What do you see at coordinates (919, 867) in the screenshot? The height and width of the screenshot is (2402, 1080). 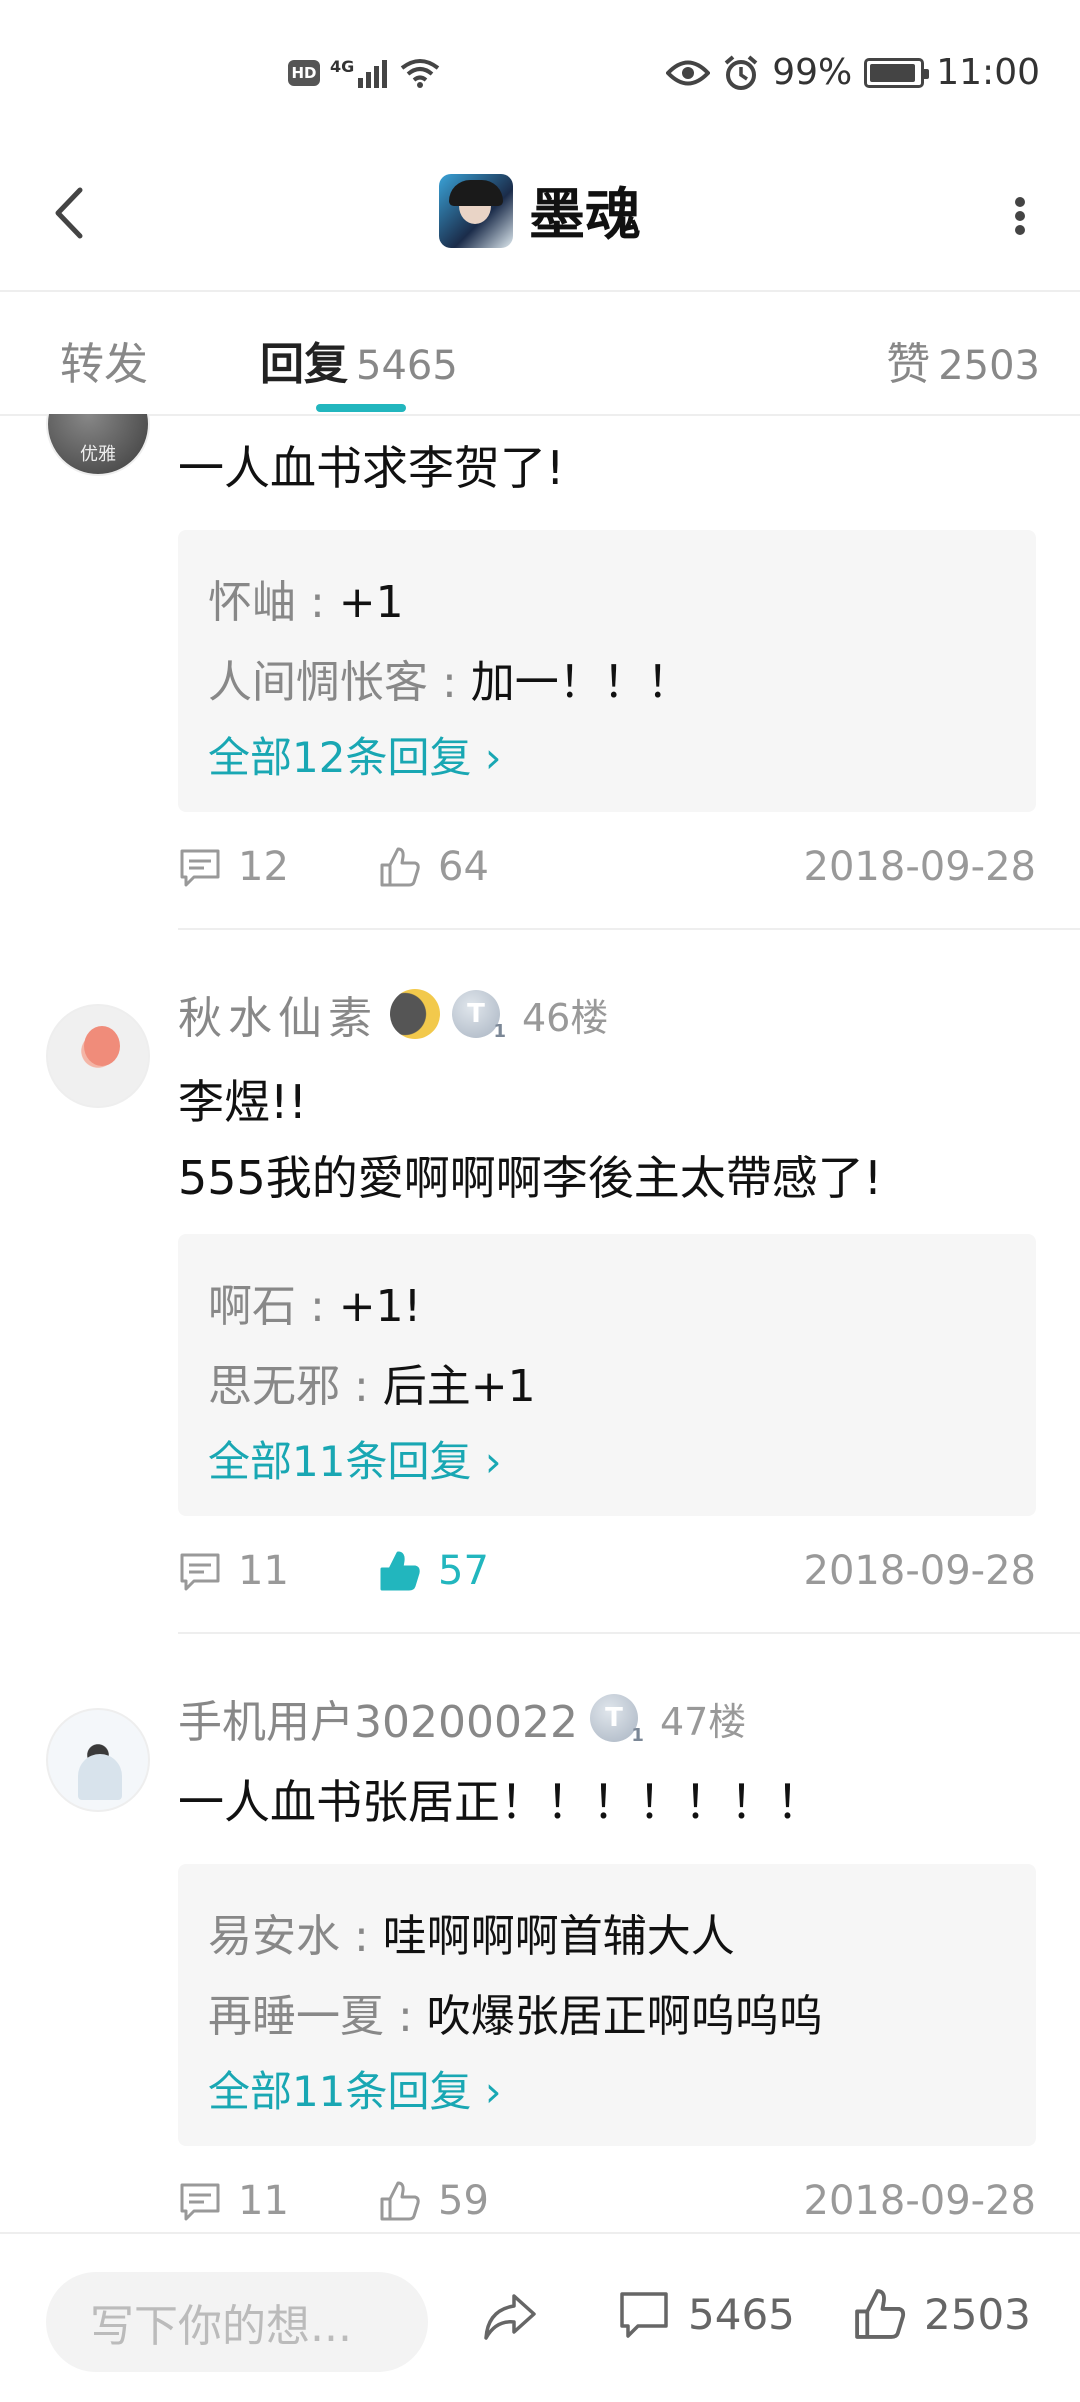 I see `comment-date: 2018-09-28` at bounding box center [919, 867].